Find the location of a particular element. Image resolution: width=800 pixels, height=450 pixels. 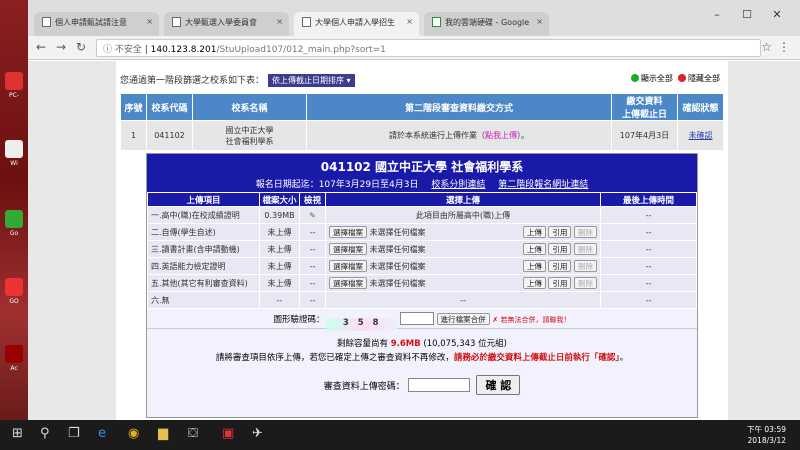

col-header: 確認狀態 is located at coordinates (700, 107).